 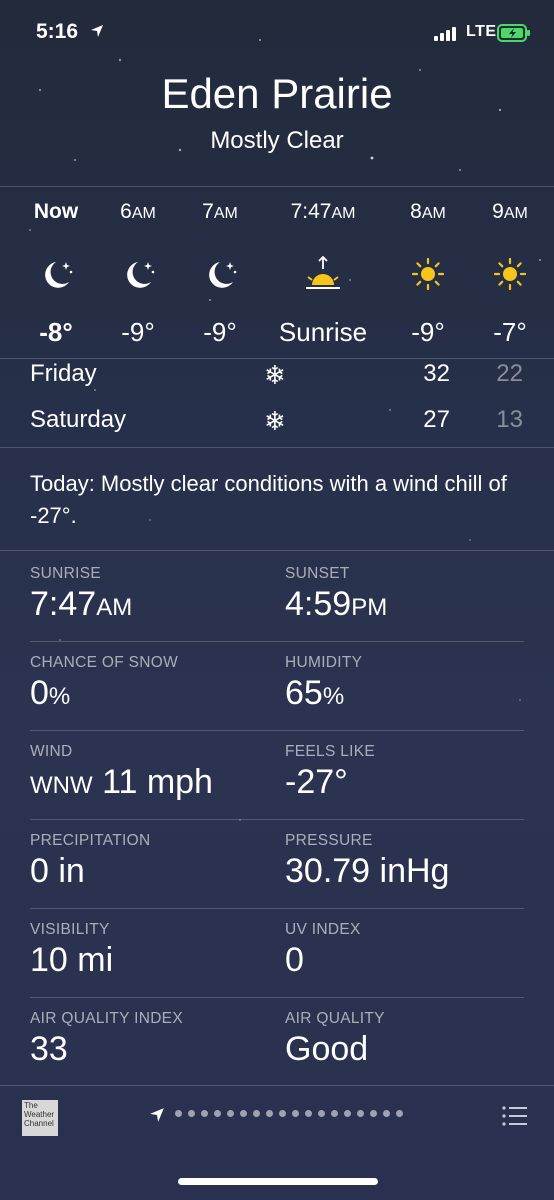 What do you see at coordinates (51, 751) in the screenshot?
I see `detail-label: WIND` at bounding box center [51, 751].